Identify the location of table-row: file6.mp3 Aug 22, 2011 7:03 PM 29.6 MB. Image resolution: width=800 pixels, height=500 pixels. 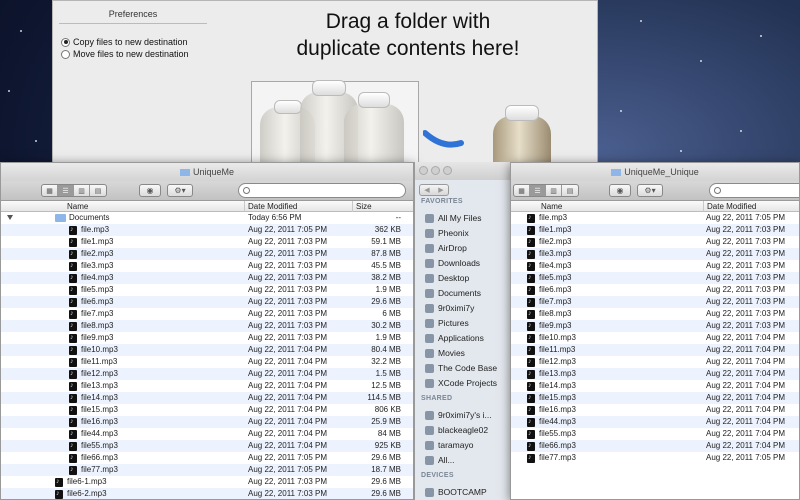
(207, 302).